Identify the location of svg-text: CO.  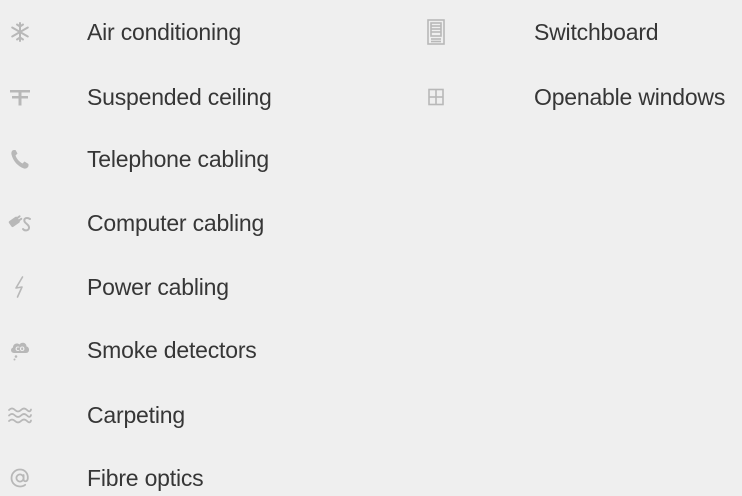
(20, 349).